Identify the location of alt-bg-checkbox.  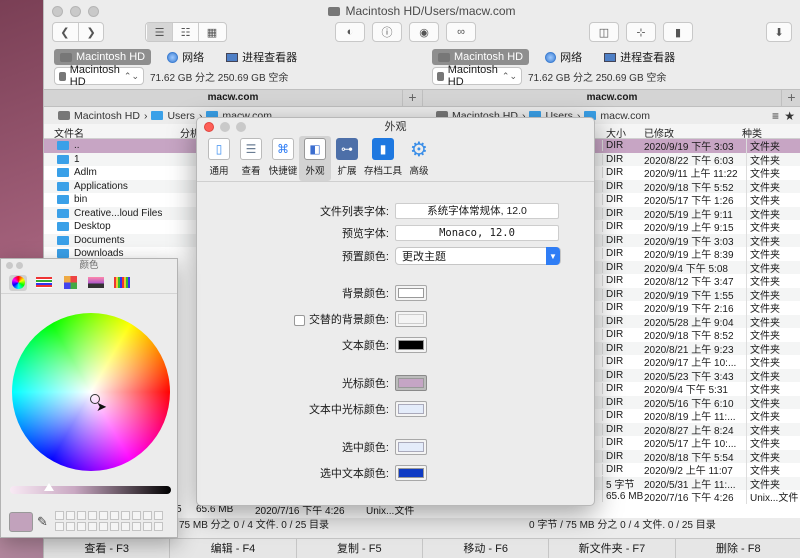
(299, 320).